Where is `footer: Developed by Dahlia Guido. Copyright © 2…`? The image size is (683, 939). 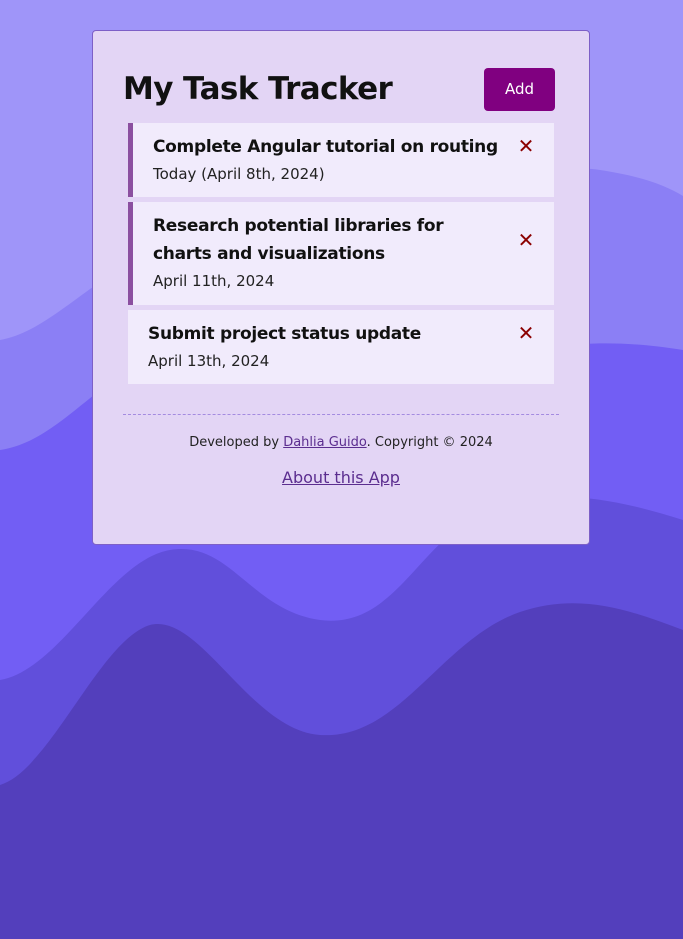
footer: Developed by Dahlia Guido. Copyright © 2… is located at coordinates (341, 450).